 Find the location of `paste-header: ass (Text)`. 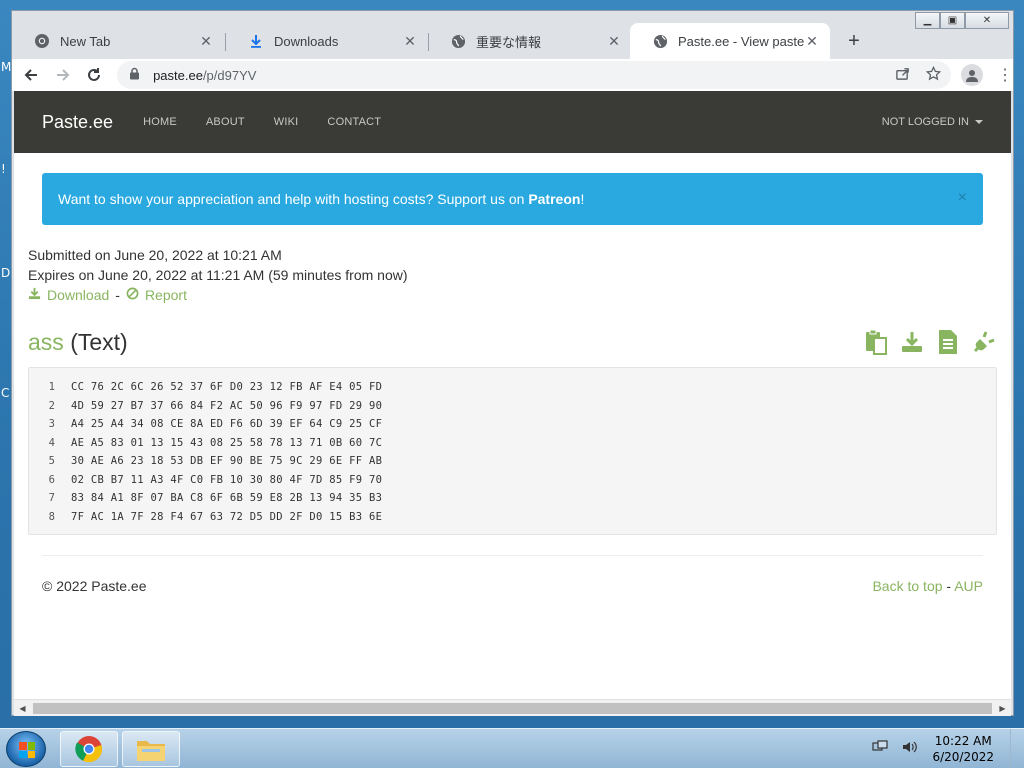

paste-header: ass (Text) is located at coordinates (519, 342).